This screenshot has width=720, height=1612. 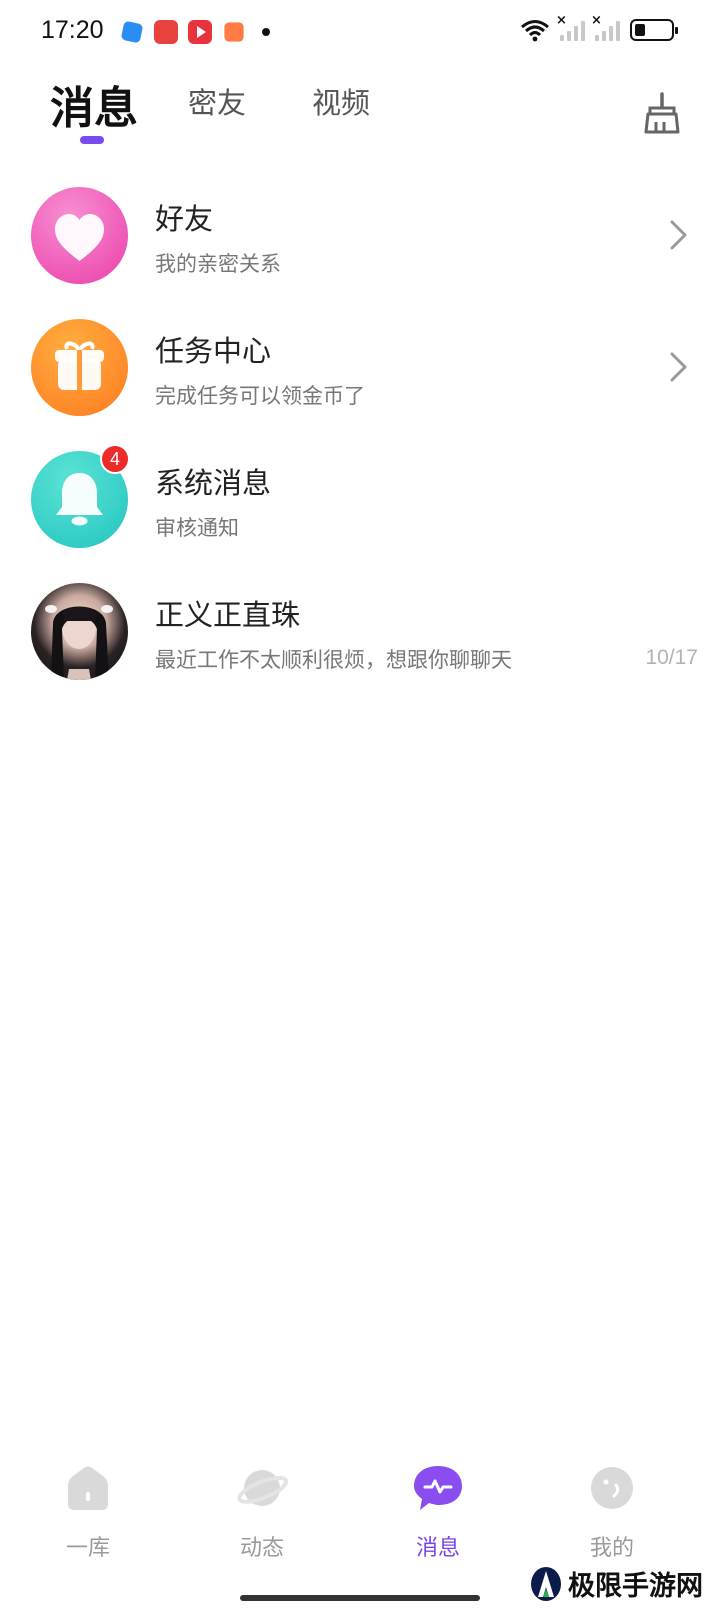 What do you see at coordinates (94, 104) in the screenshot?
I see `tab-messages: 消息` at bounding box center [94, 104].